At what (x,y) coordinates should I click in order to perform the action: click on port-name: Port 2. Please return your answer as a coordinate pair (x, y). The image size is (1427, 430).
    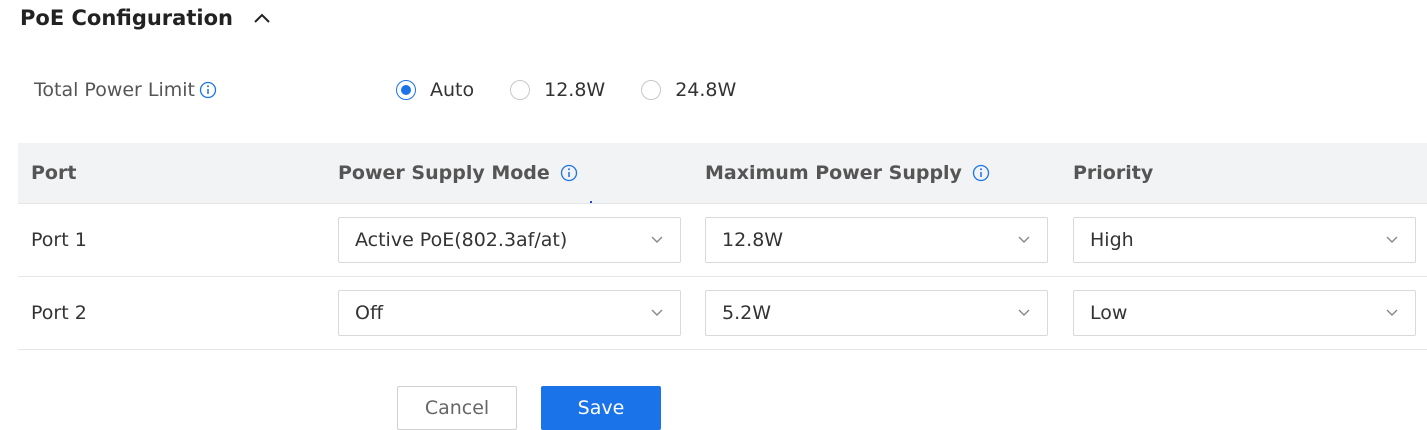
    Looking at the image, I should click on (59, 313).